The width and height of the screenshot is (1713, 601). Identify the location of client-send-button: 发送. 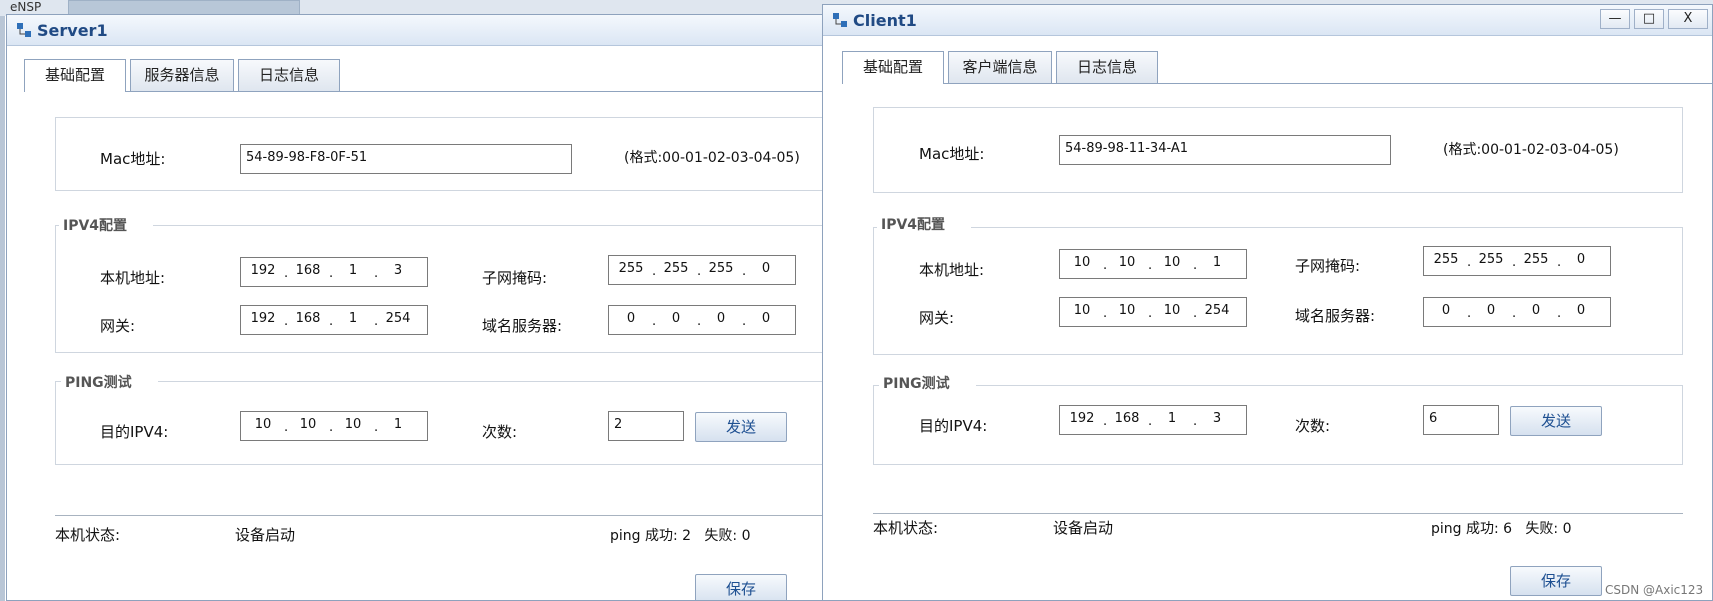
(1556, 421).